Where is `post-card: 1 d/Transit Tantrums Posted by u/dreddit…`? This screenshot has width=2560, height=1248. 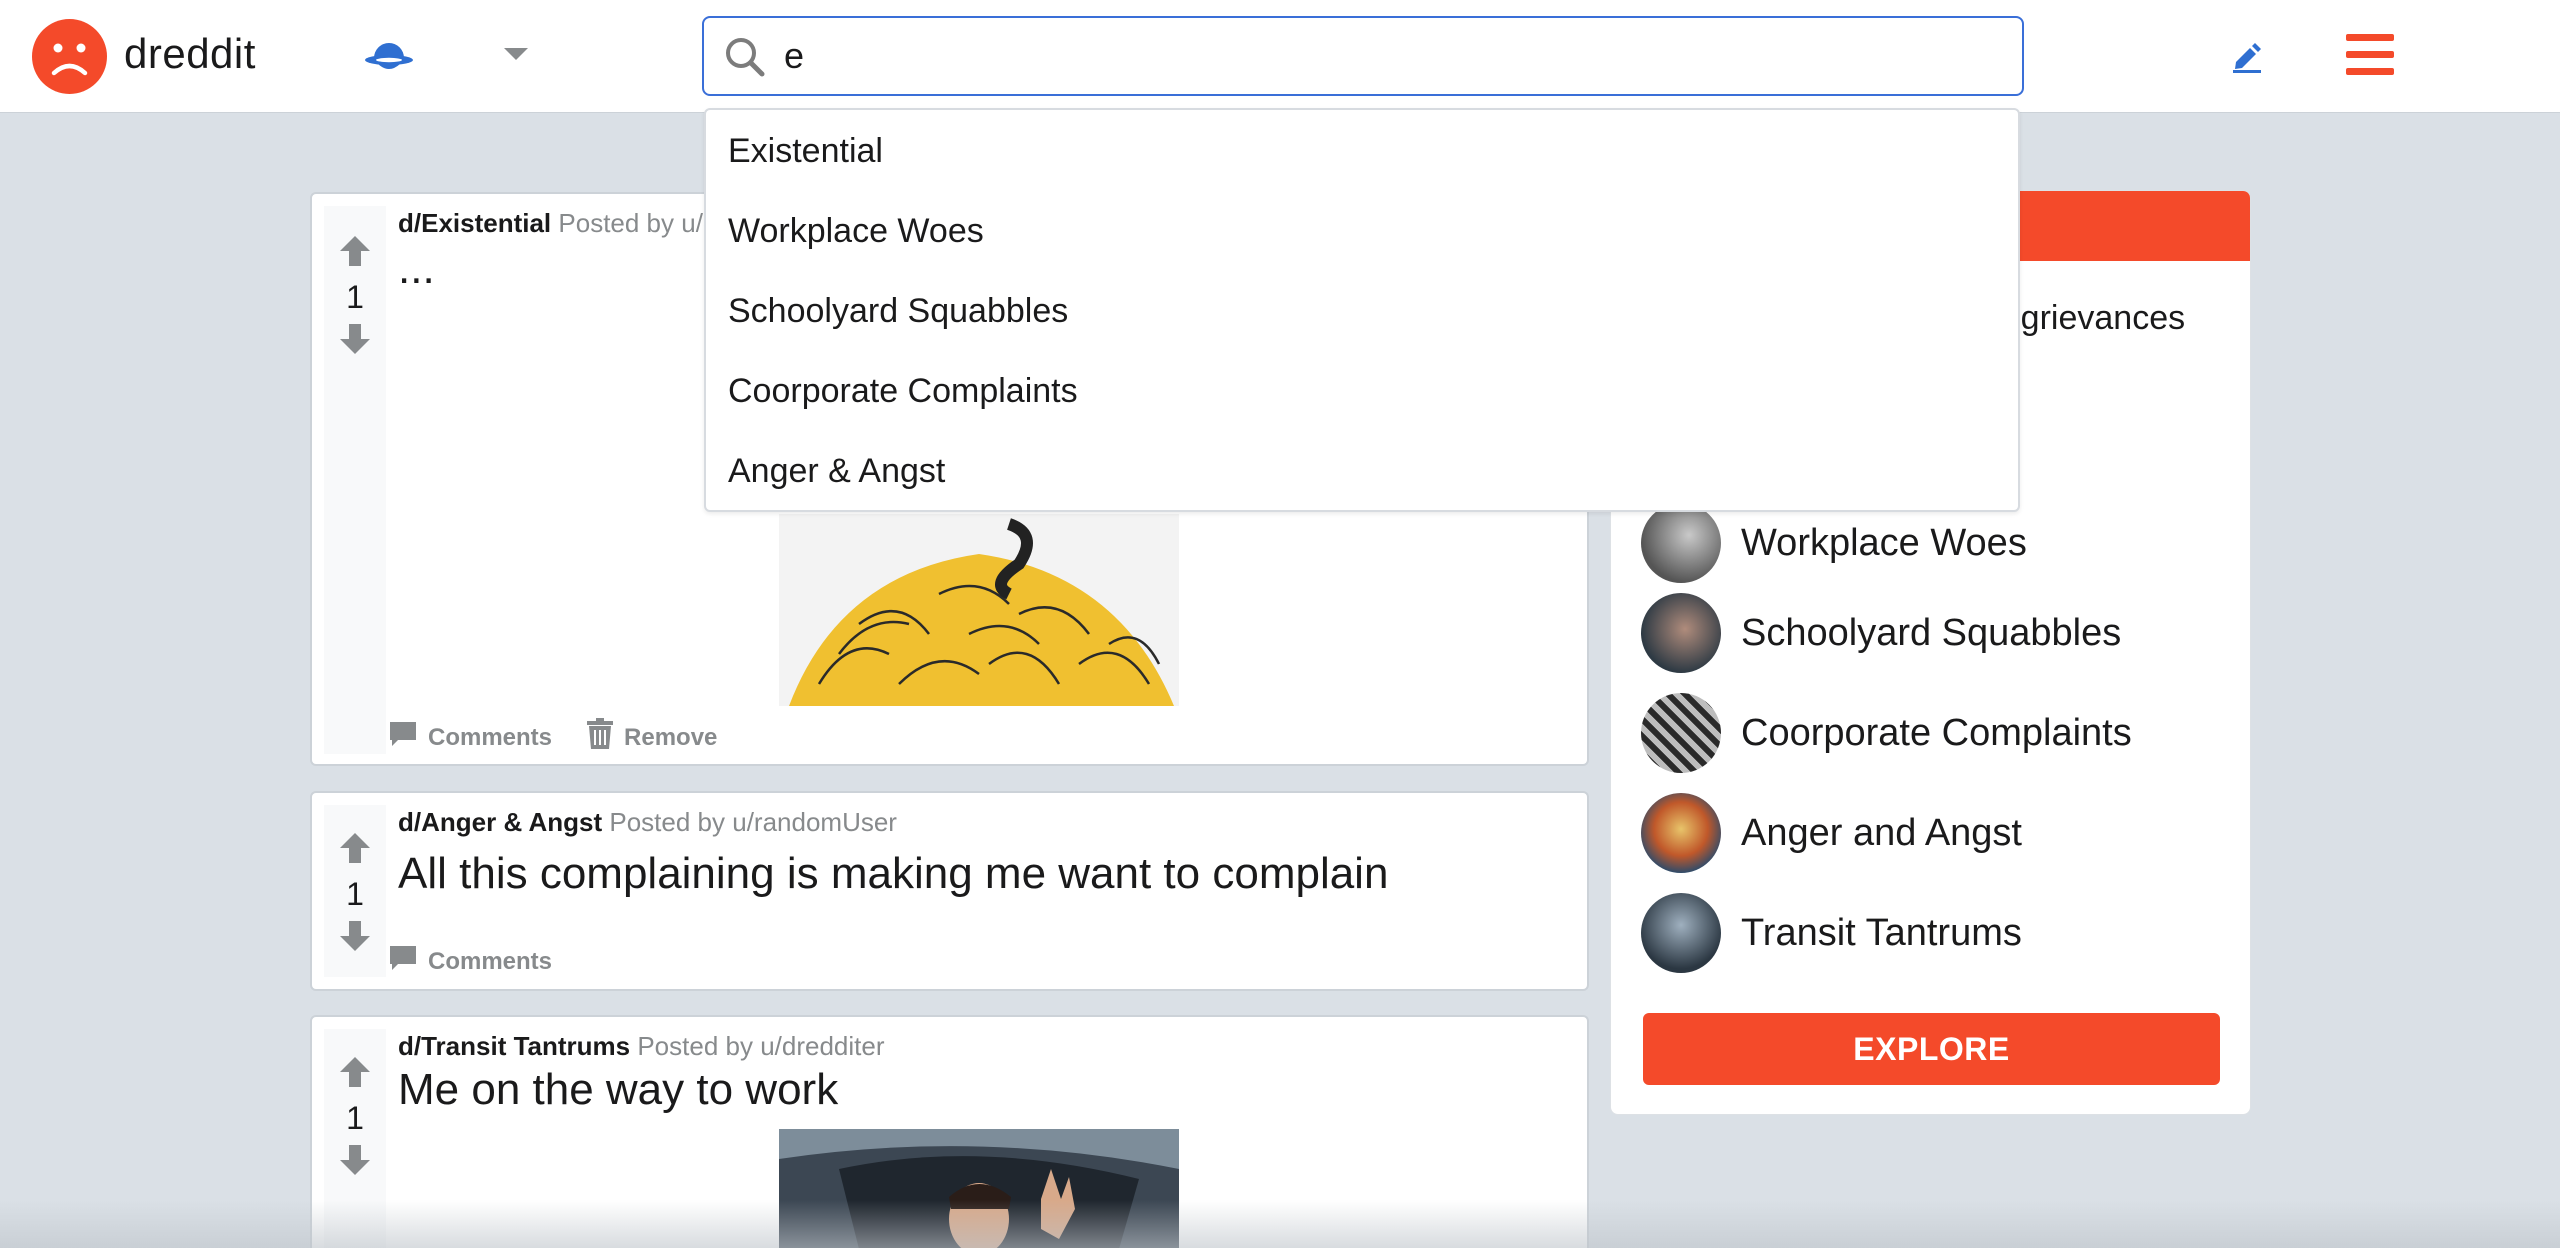
post-card: 1 d/Transit Tantrums Posted by u/dreddit… is located at coordinates (949, 1131).